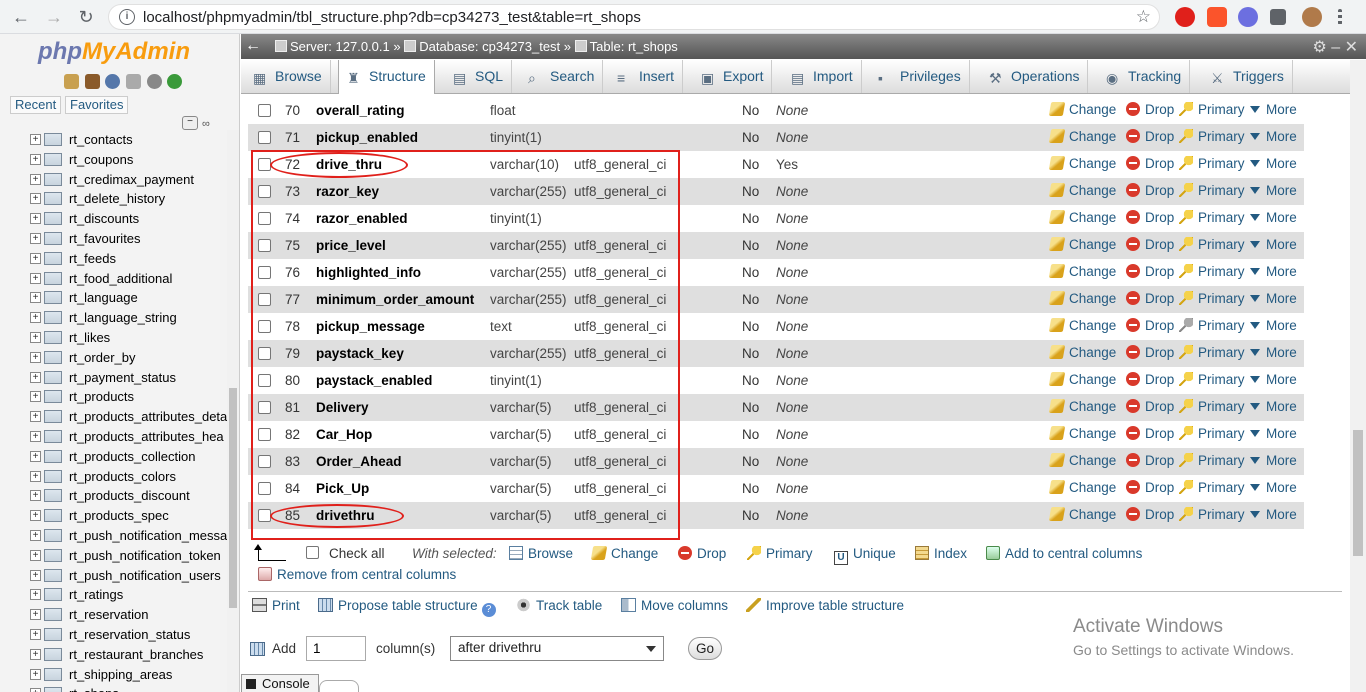  What do you see at coordinates (114, 417) in the screenshot?
I see `sidebar-item-rt-products-attributes-deta: + rt_products_attributes_deta` at bounding box center [114, 417].